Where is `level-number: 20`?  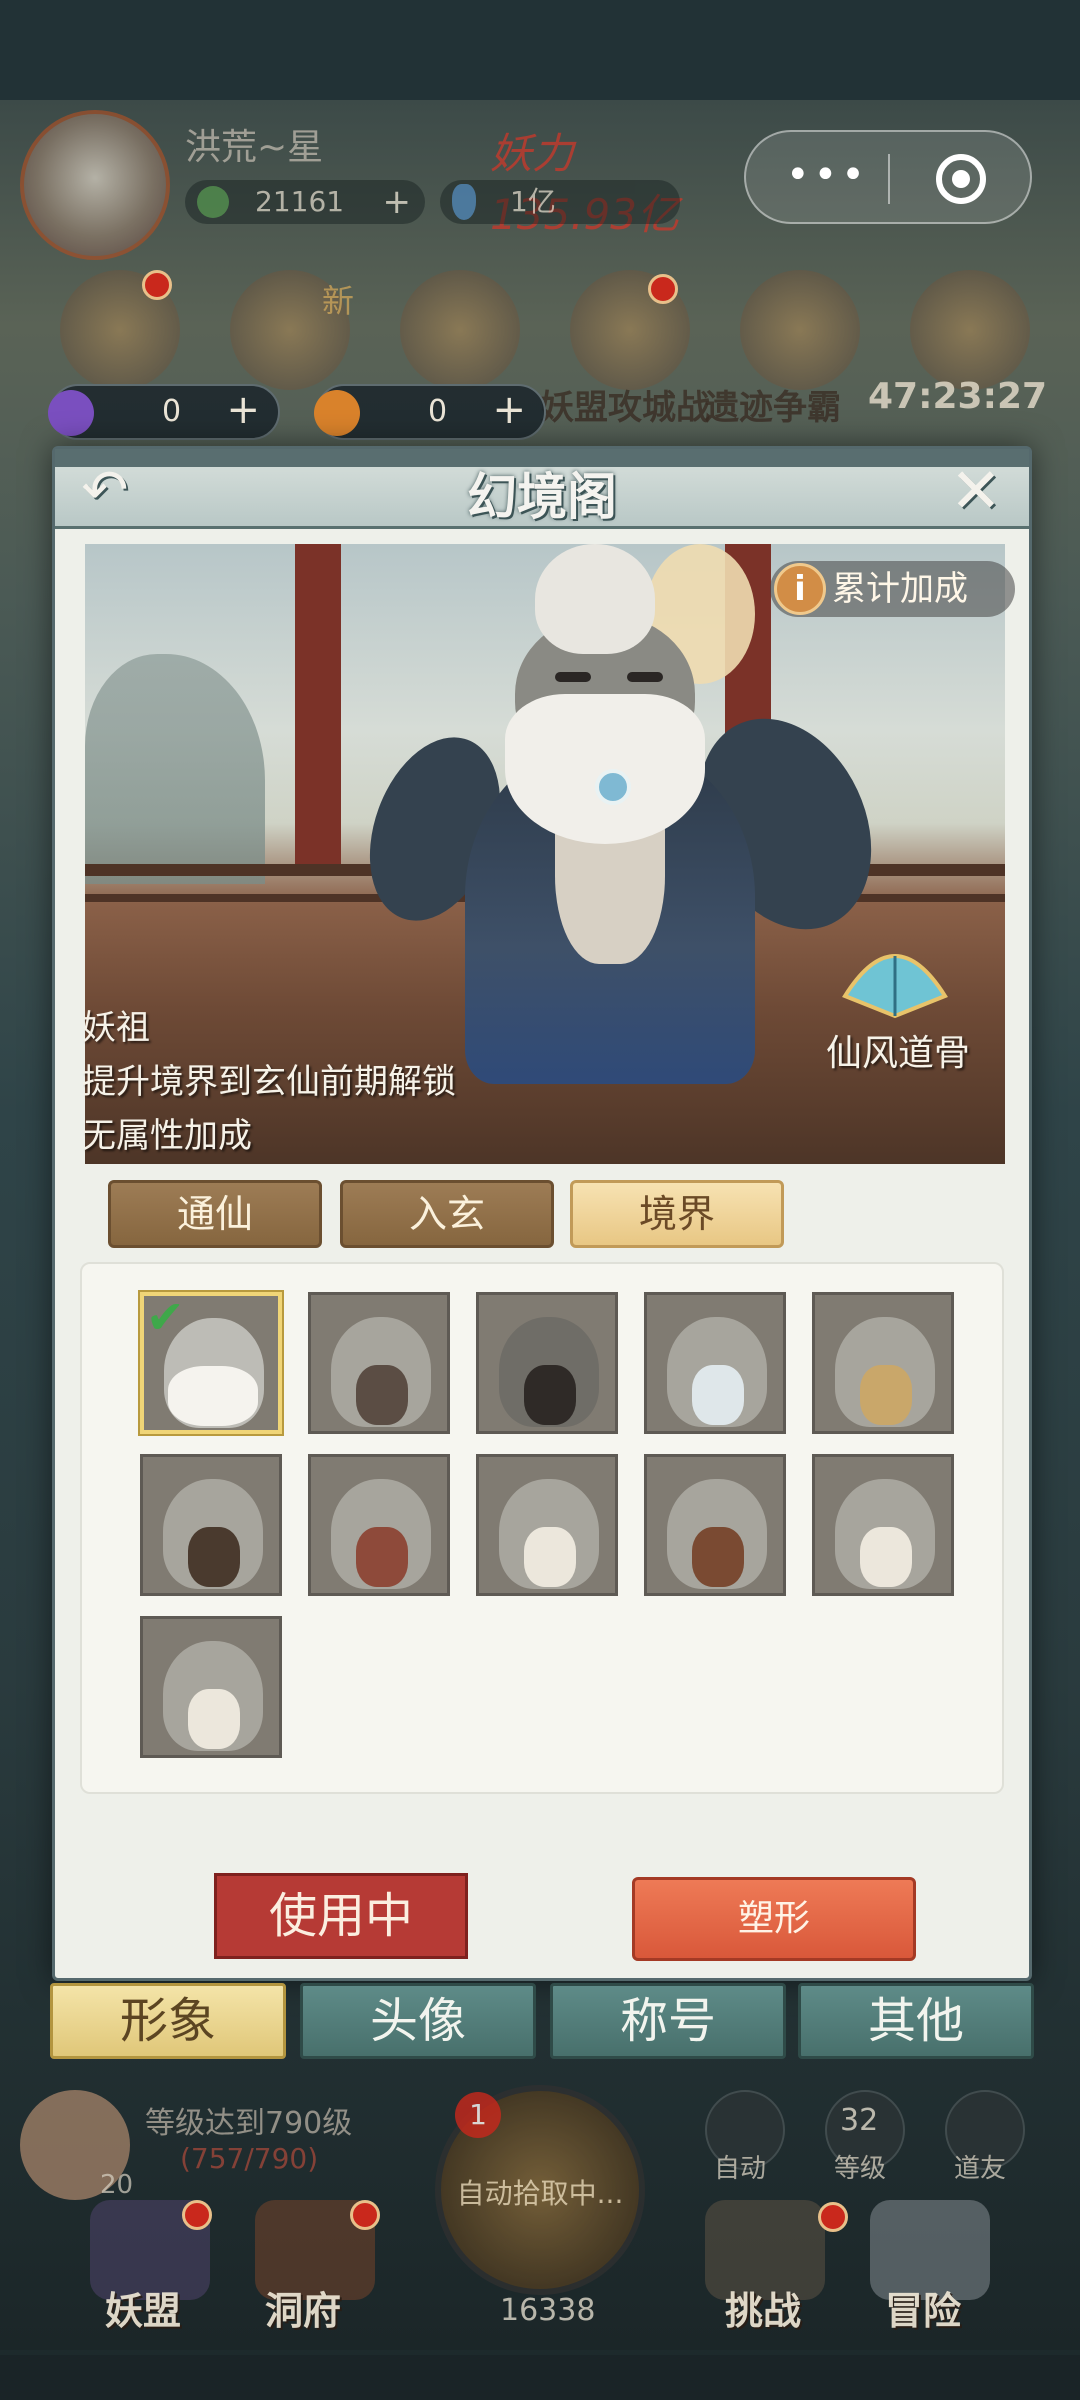 level-number: 20 is located at coordinates (117, 2185).